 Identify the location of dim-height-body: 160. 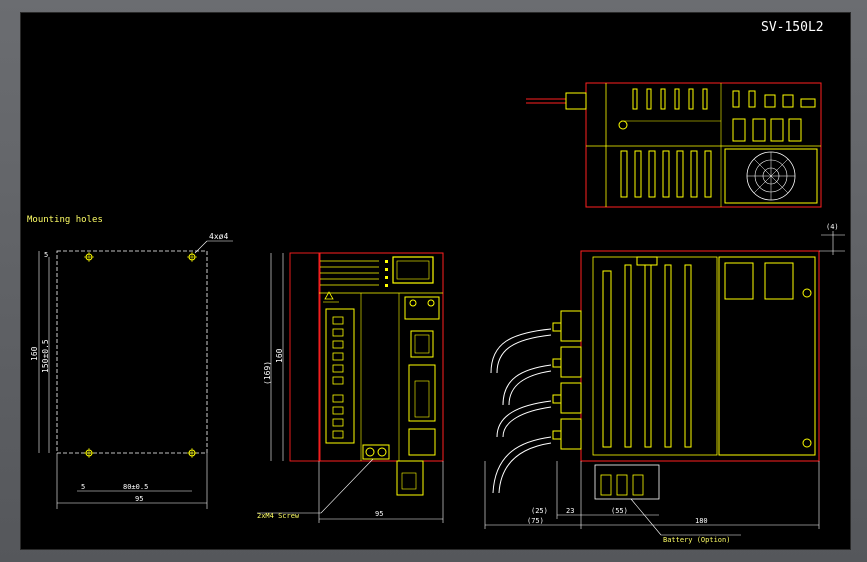
(279, 355).